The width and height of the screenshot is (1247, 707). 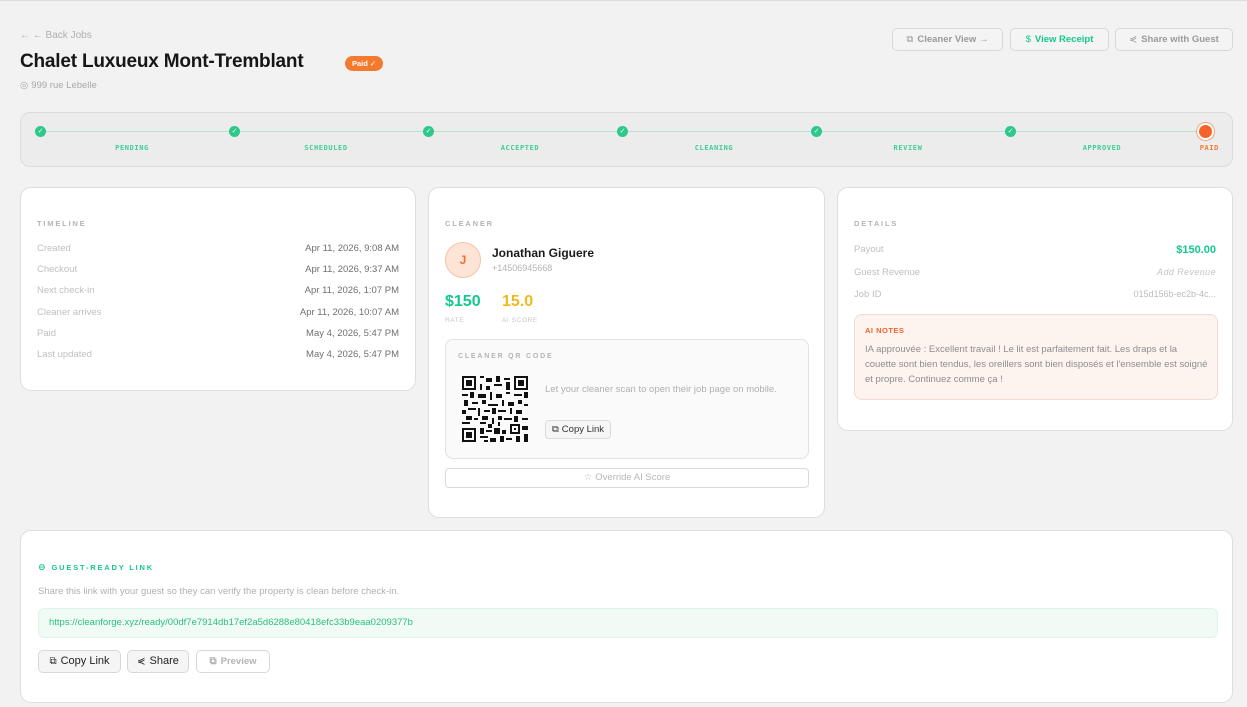 I want to click on cleaner-name: Jonathan Giguere, so click(x=543, y=253).